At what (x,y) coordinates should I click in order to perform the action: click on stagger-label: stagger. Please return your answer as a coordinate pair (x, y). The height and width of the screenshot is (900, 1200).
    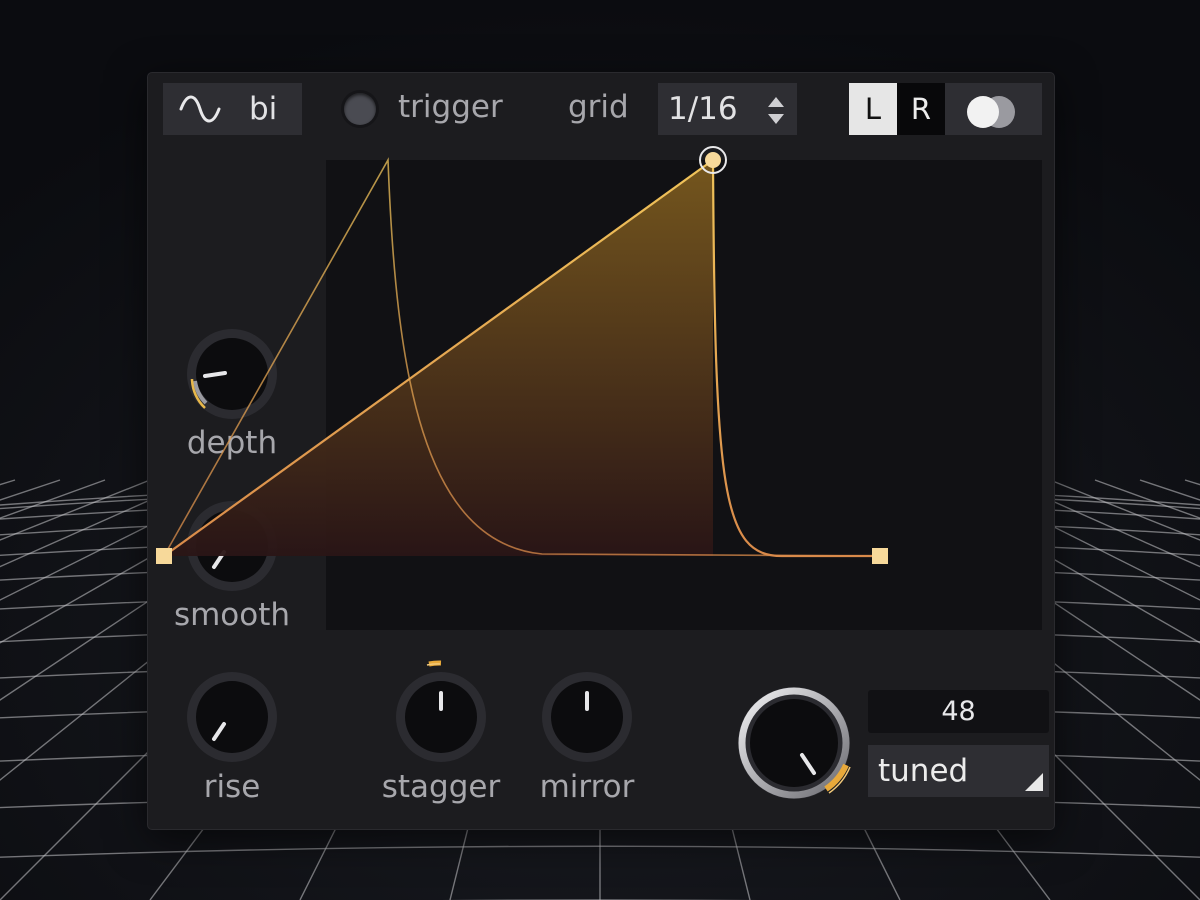
    Looking at the image, I should click on (441, 787).